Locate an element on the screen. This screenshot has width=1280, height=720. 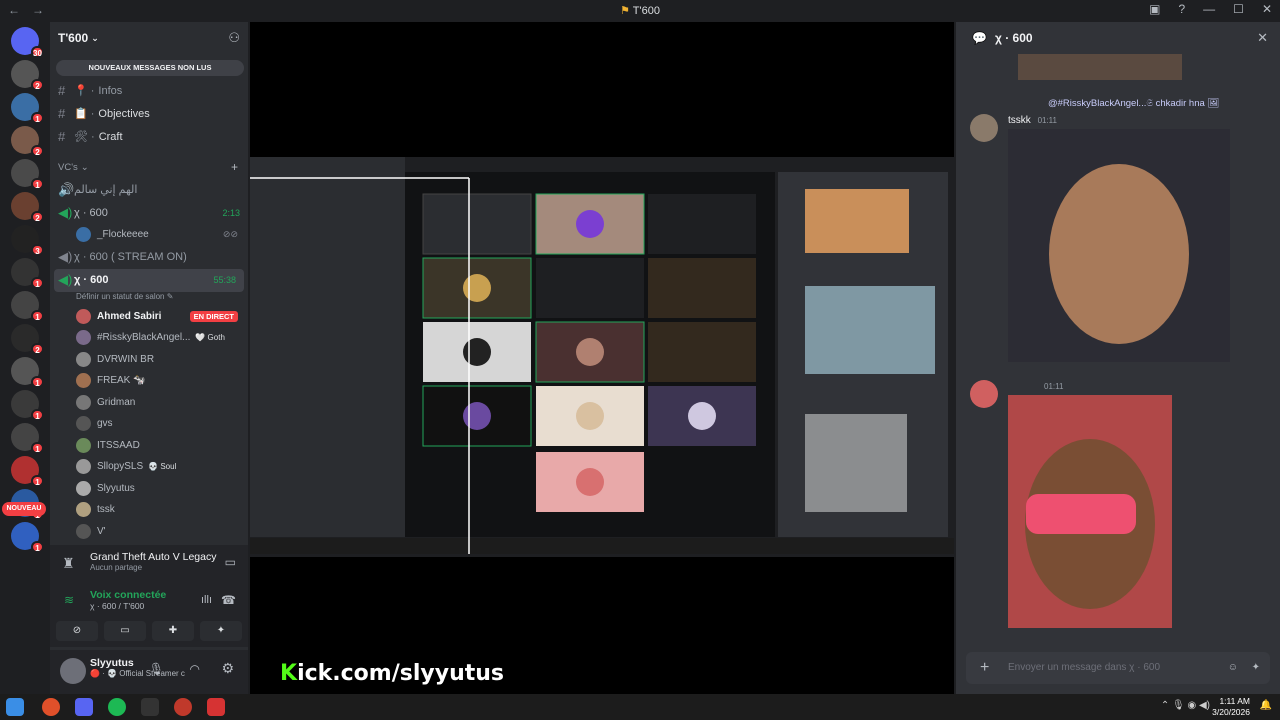
disconnect-icon: ☎ is located at coordinates (228, 600).